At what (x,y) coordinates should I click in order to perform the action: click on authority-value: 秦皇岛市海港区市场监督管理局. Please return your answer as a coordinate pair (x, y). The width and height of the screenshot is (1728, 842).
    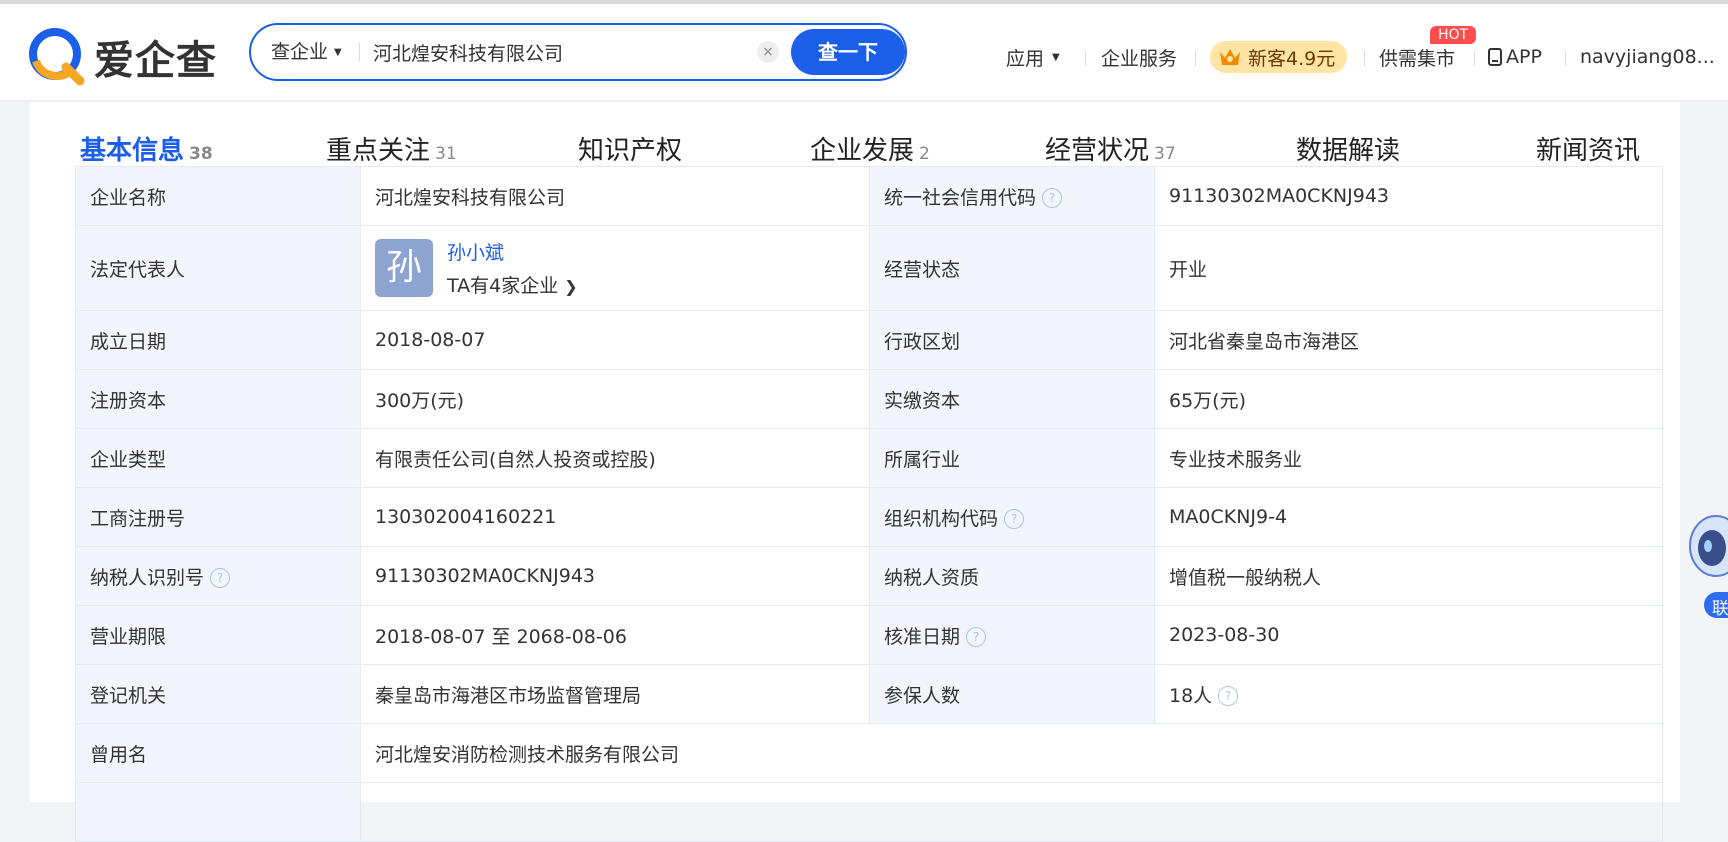
    Looking at the image, I should click on (615, 694).